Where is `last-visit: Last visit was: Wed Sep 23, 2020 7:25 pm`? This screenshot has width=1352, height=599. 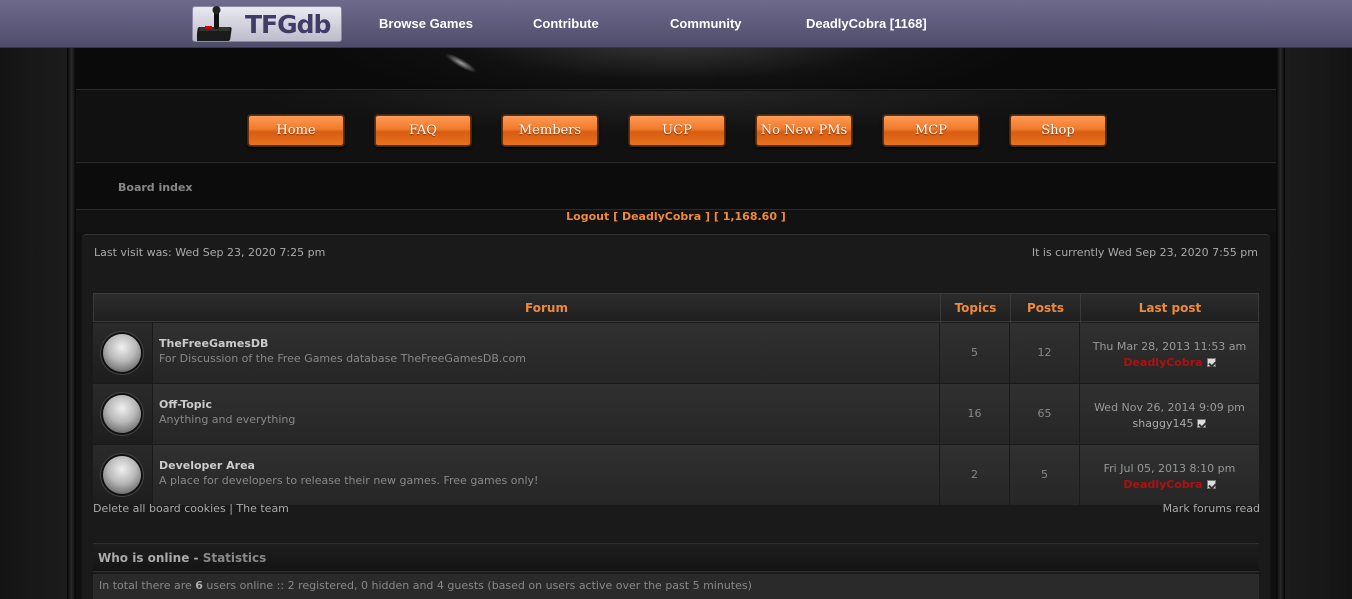
last-visit: Last visit was: Wed Sep 23, 2020 7:25 pm is located at coordinates (210, 252).